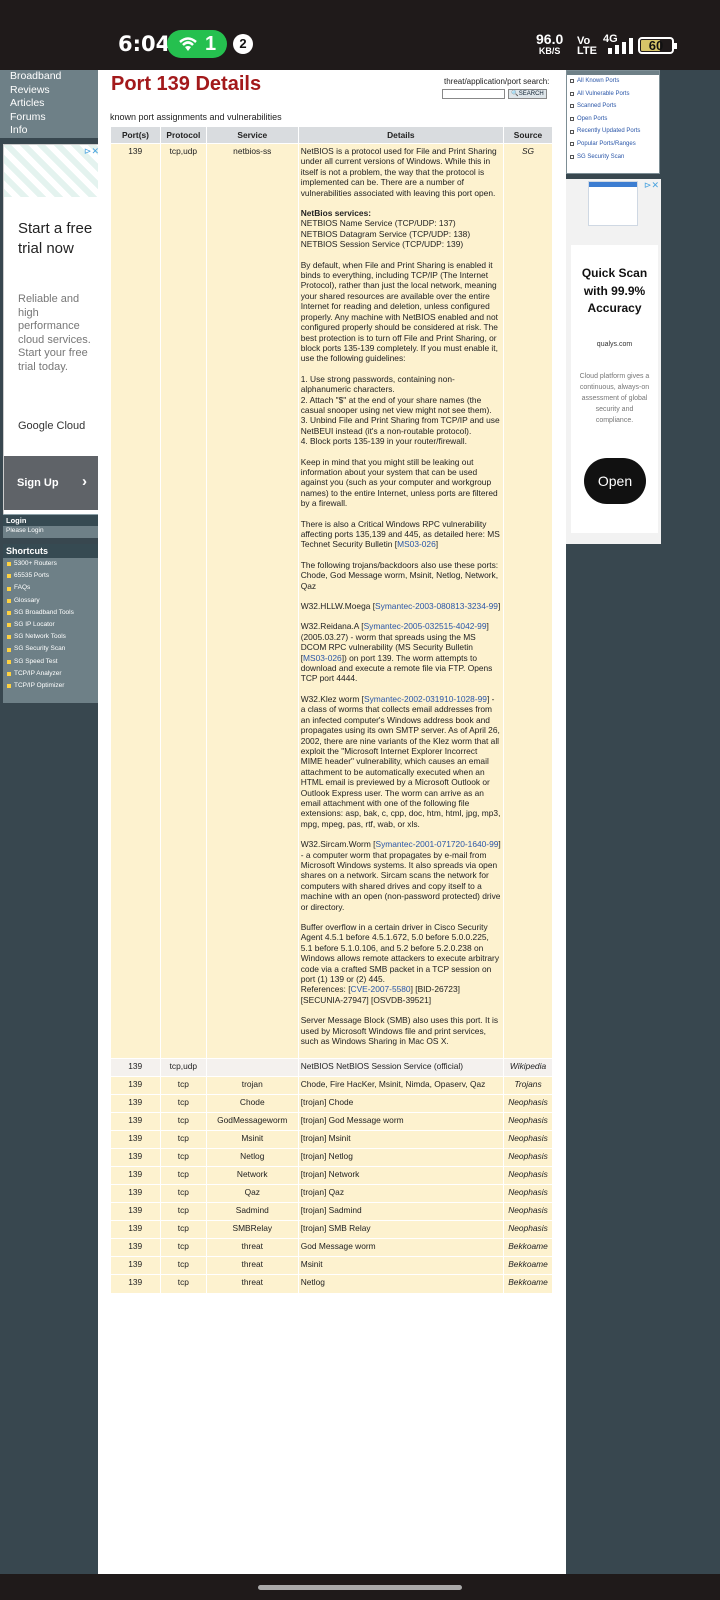 This screenshot has height=1600, width=720. What do you see at coordinates (52, 601) in the screenshot?
I see `shortcut-item: Glossary` at bounding box center [52, 601].